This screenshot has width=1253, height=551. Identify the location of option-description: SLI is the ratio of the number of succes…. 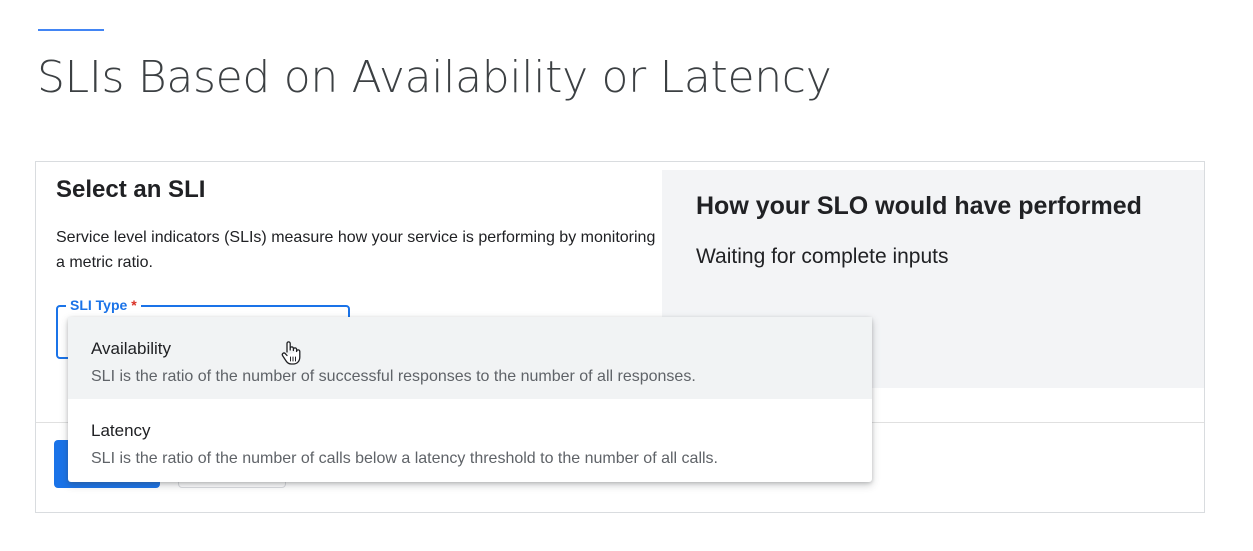
(393, 376).